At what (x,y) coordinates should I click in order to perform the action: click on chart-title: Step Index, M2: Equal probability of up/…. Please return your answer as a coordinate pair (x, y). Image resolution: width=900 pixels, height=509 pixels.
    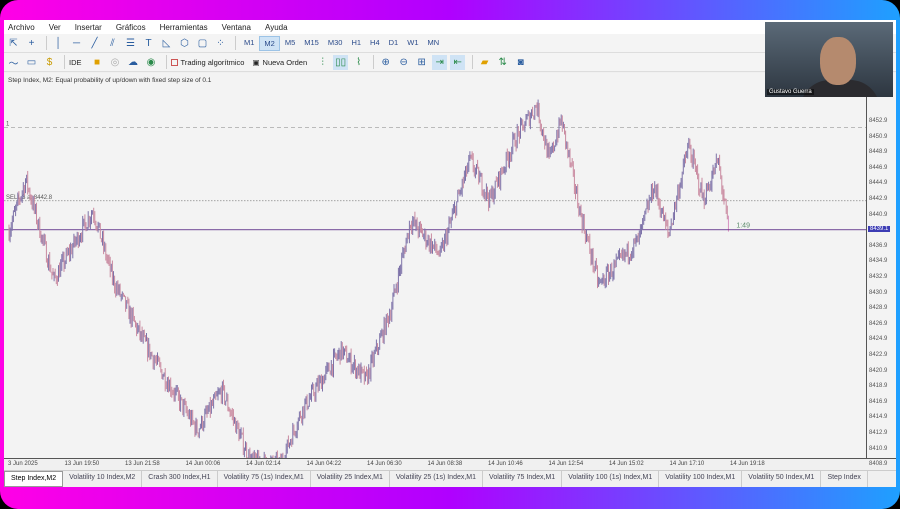
    Looking at the image, I should click on (110, 80).